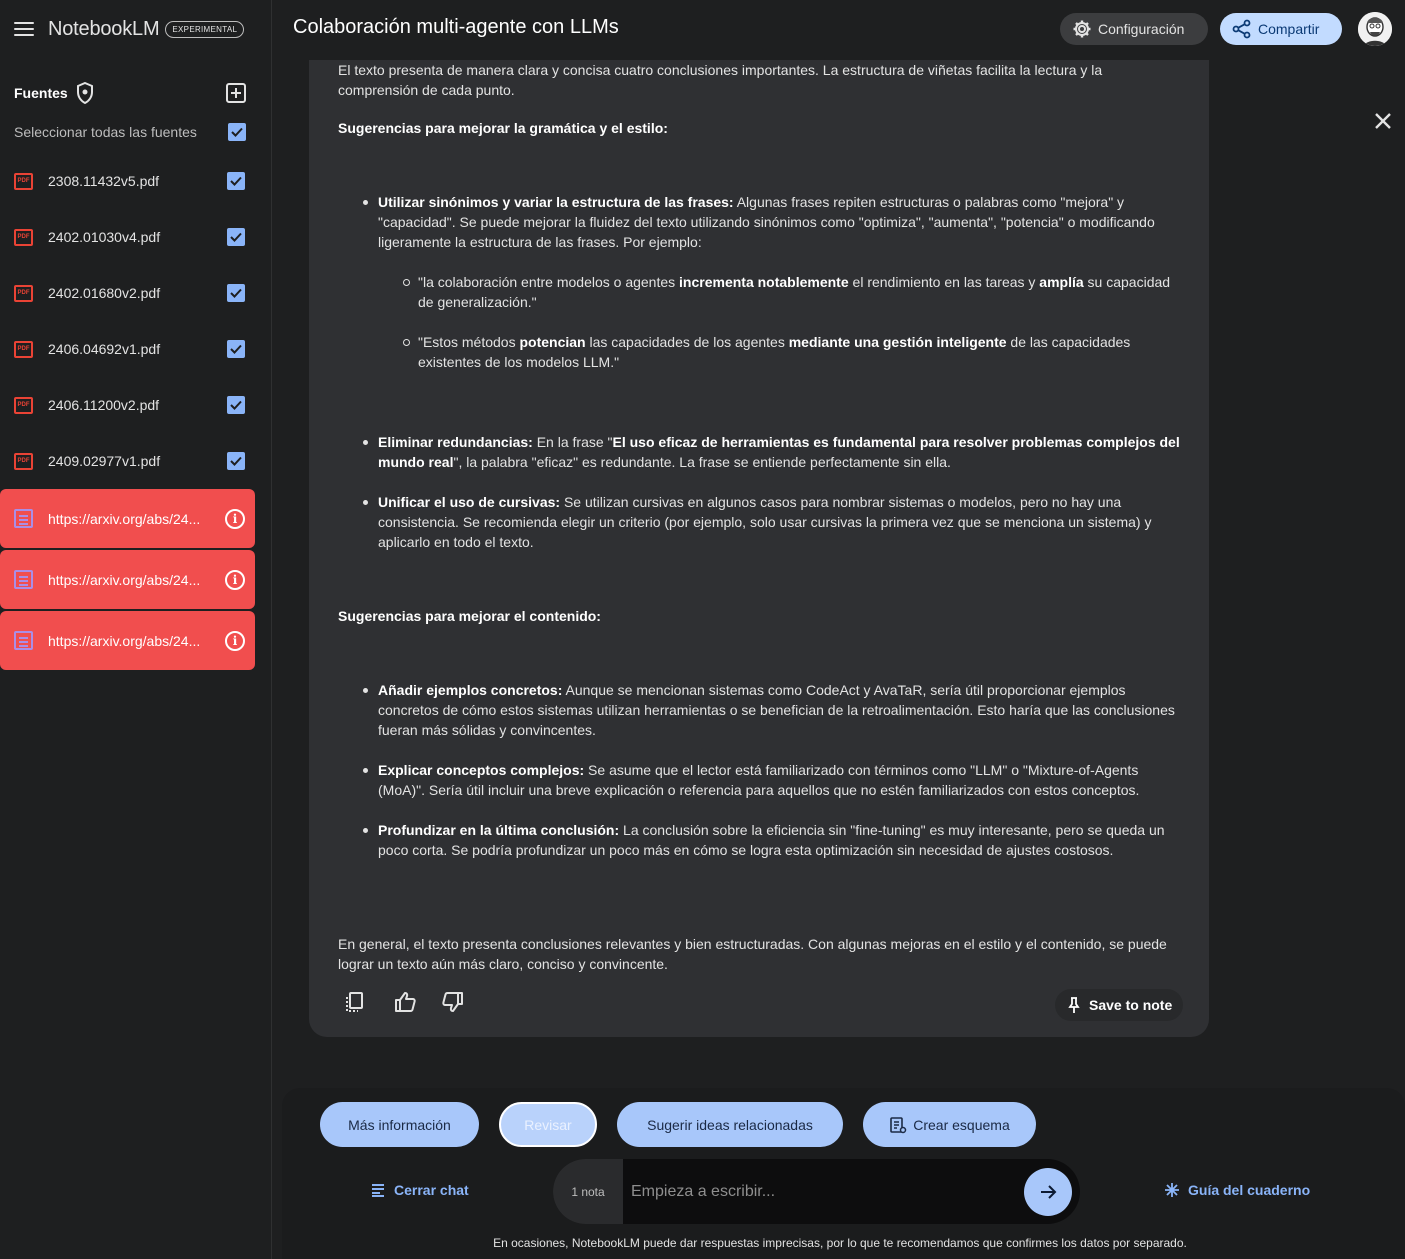 The height and width of the screenshot is (1259, 1405). What do you see at coordinates (1074, 1005) in the screenshot?
I see `pin-icon` at bounding box center [1074, 1005].